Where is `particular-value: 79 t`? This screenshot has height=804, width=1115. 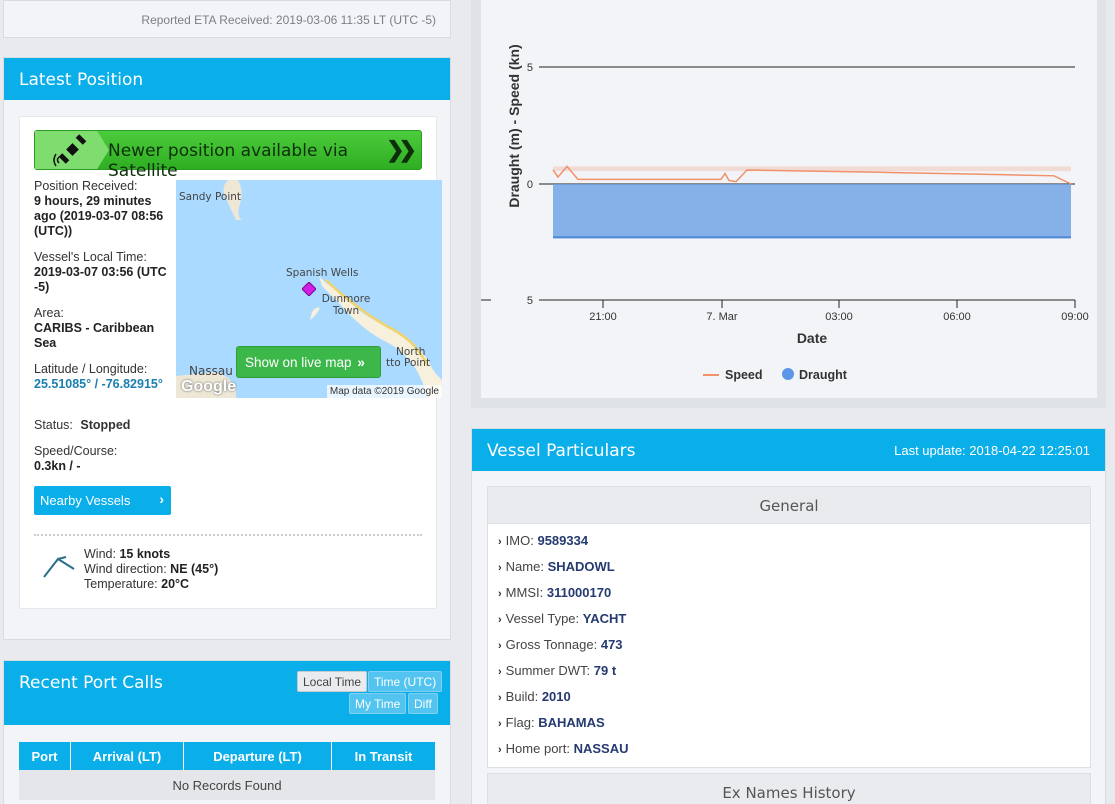 particular-value: 79 t is located at coordinates (605, 670).